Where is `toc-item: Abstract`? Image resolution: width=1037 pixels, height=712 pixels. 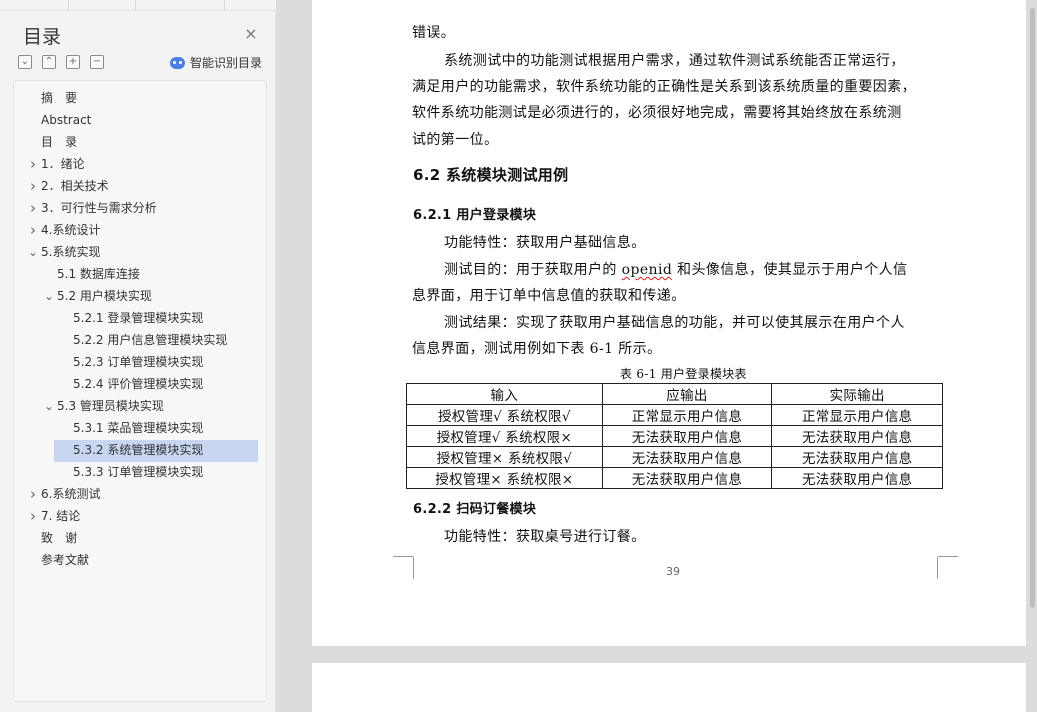 toc-item: Abstract is located at coordinates (141, 120).